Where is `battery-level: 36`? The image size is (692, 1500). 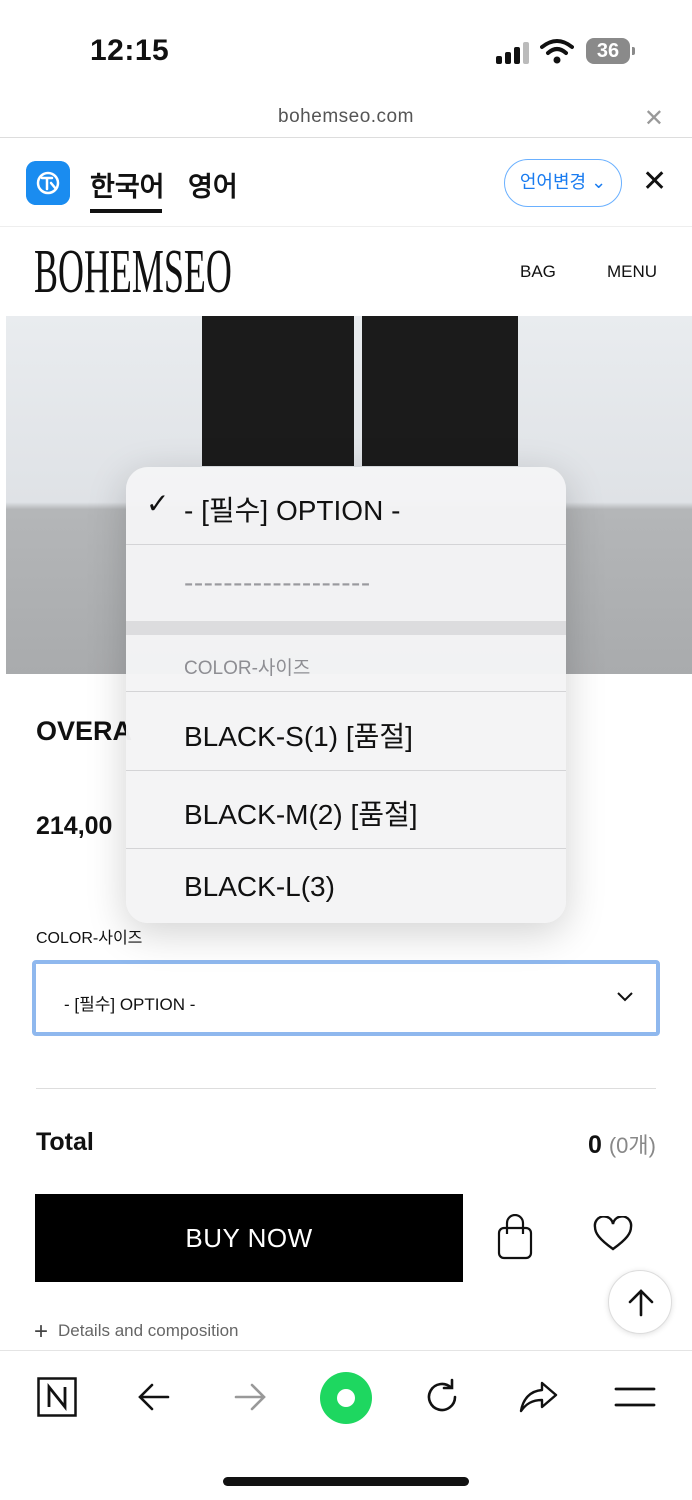 battery-level: 36 is located at coordinates (608, 51).